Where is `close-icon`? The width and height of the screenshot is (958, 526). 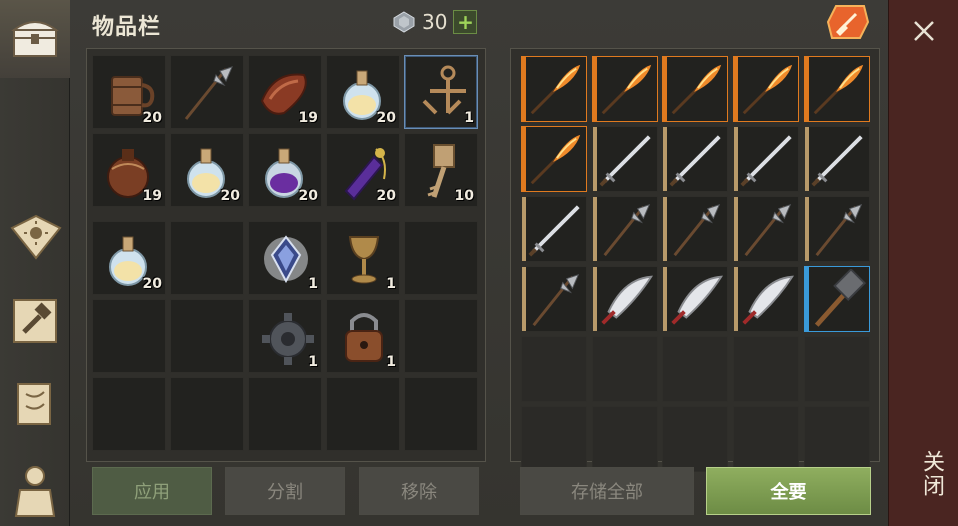 close-icon is located at coordinates (924, 31).